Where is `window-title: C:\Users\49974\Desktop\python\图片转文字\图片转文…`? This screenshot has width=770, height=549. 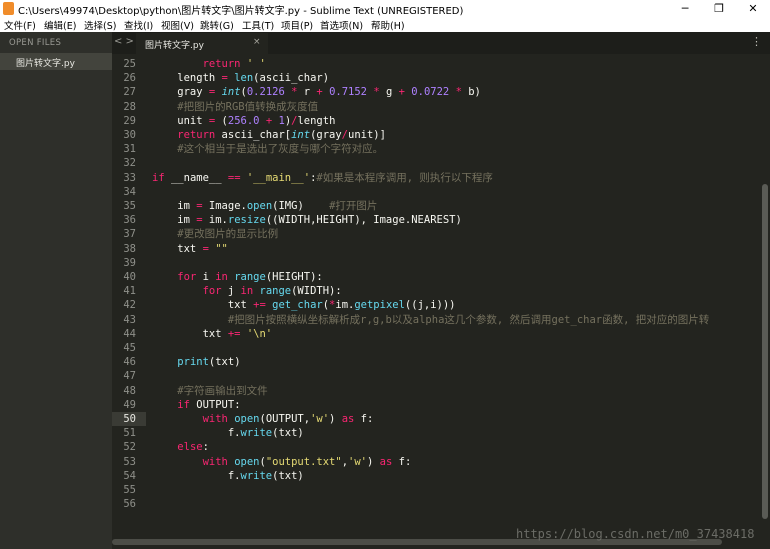
window-title: C:\Users\49974\Desktop\python\图片转文字\图片转文… is located at coordinates (241, 11).